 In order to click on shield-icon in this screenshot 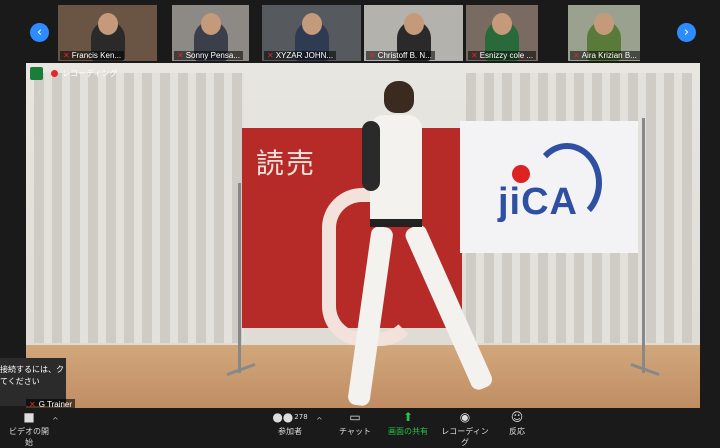, I will do `click(36, 73)`.